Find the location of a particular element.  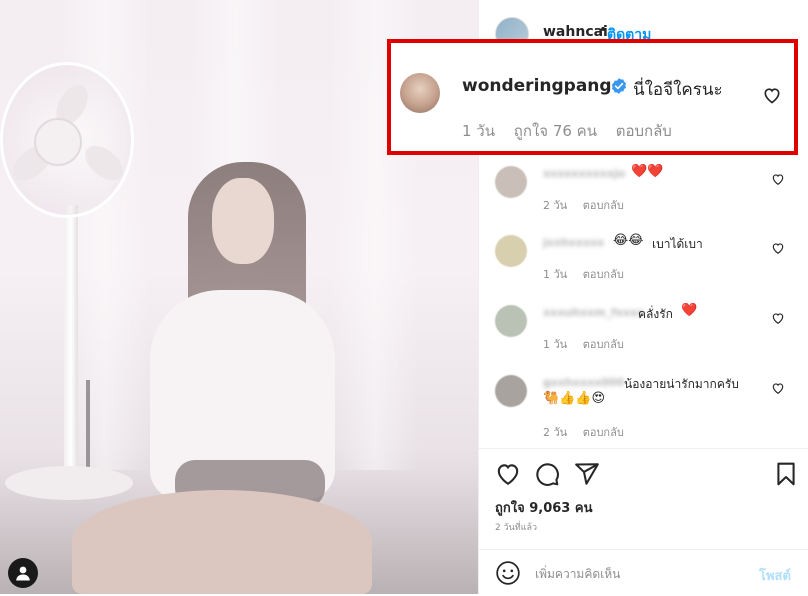

comment-username: wonderingpango is located at coordinates (542, 86).